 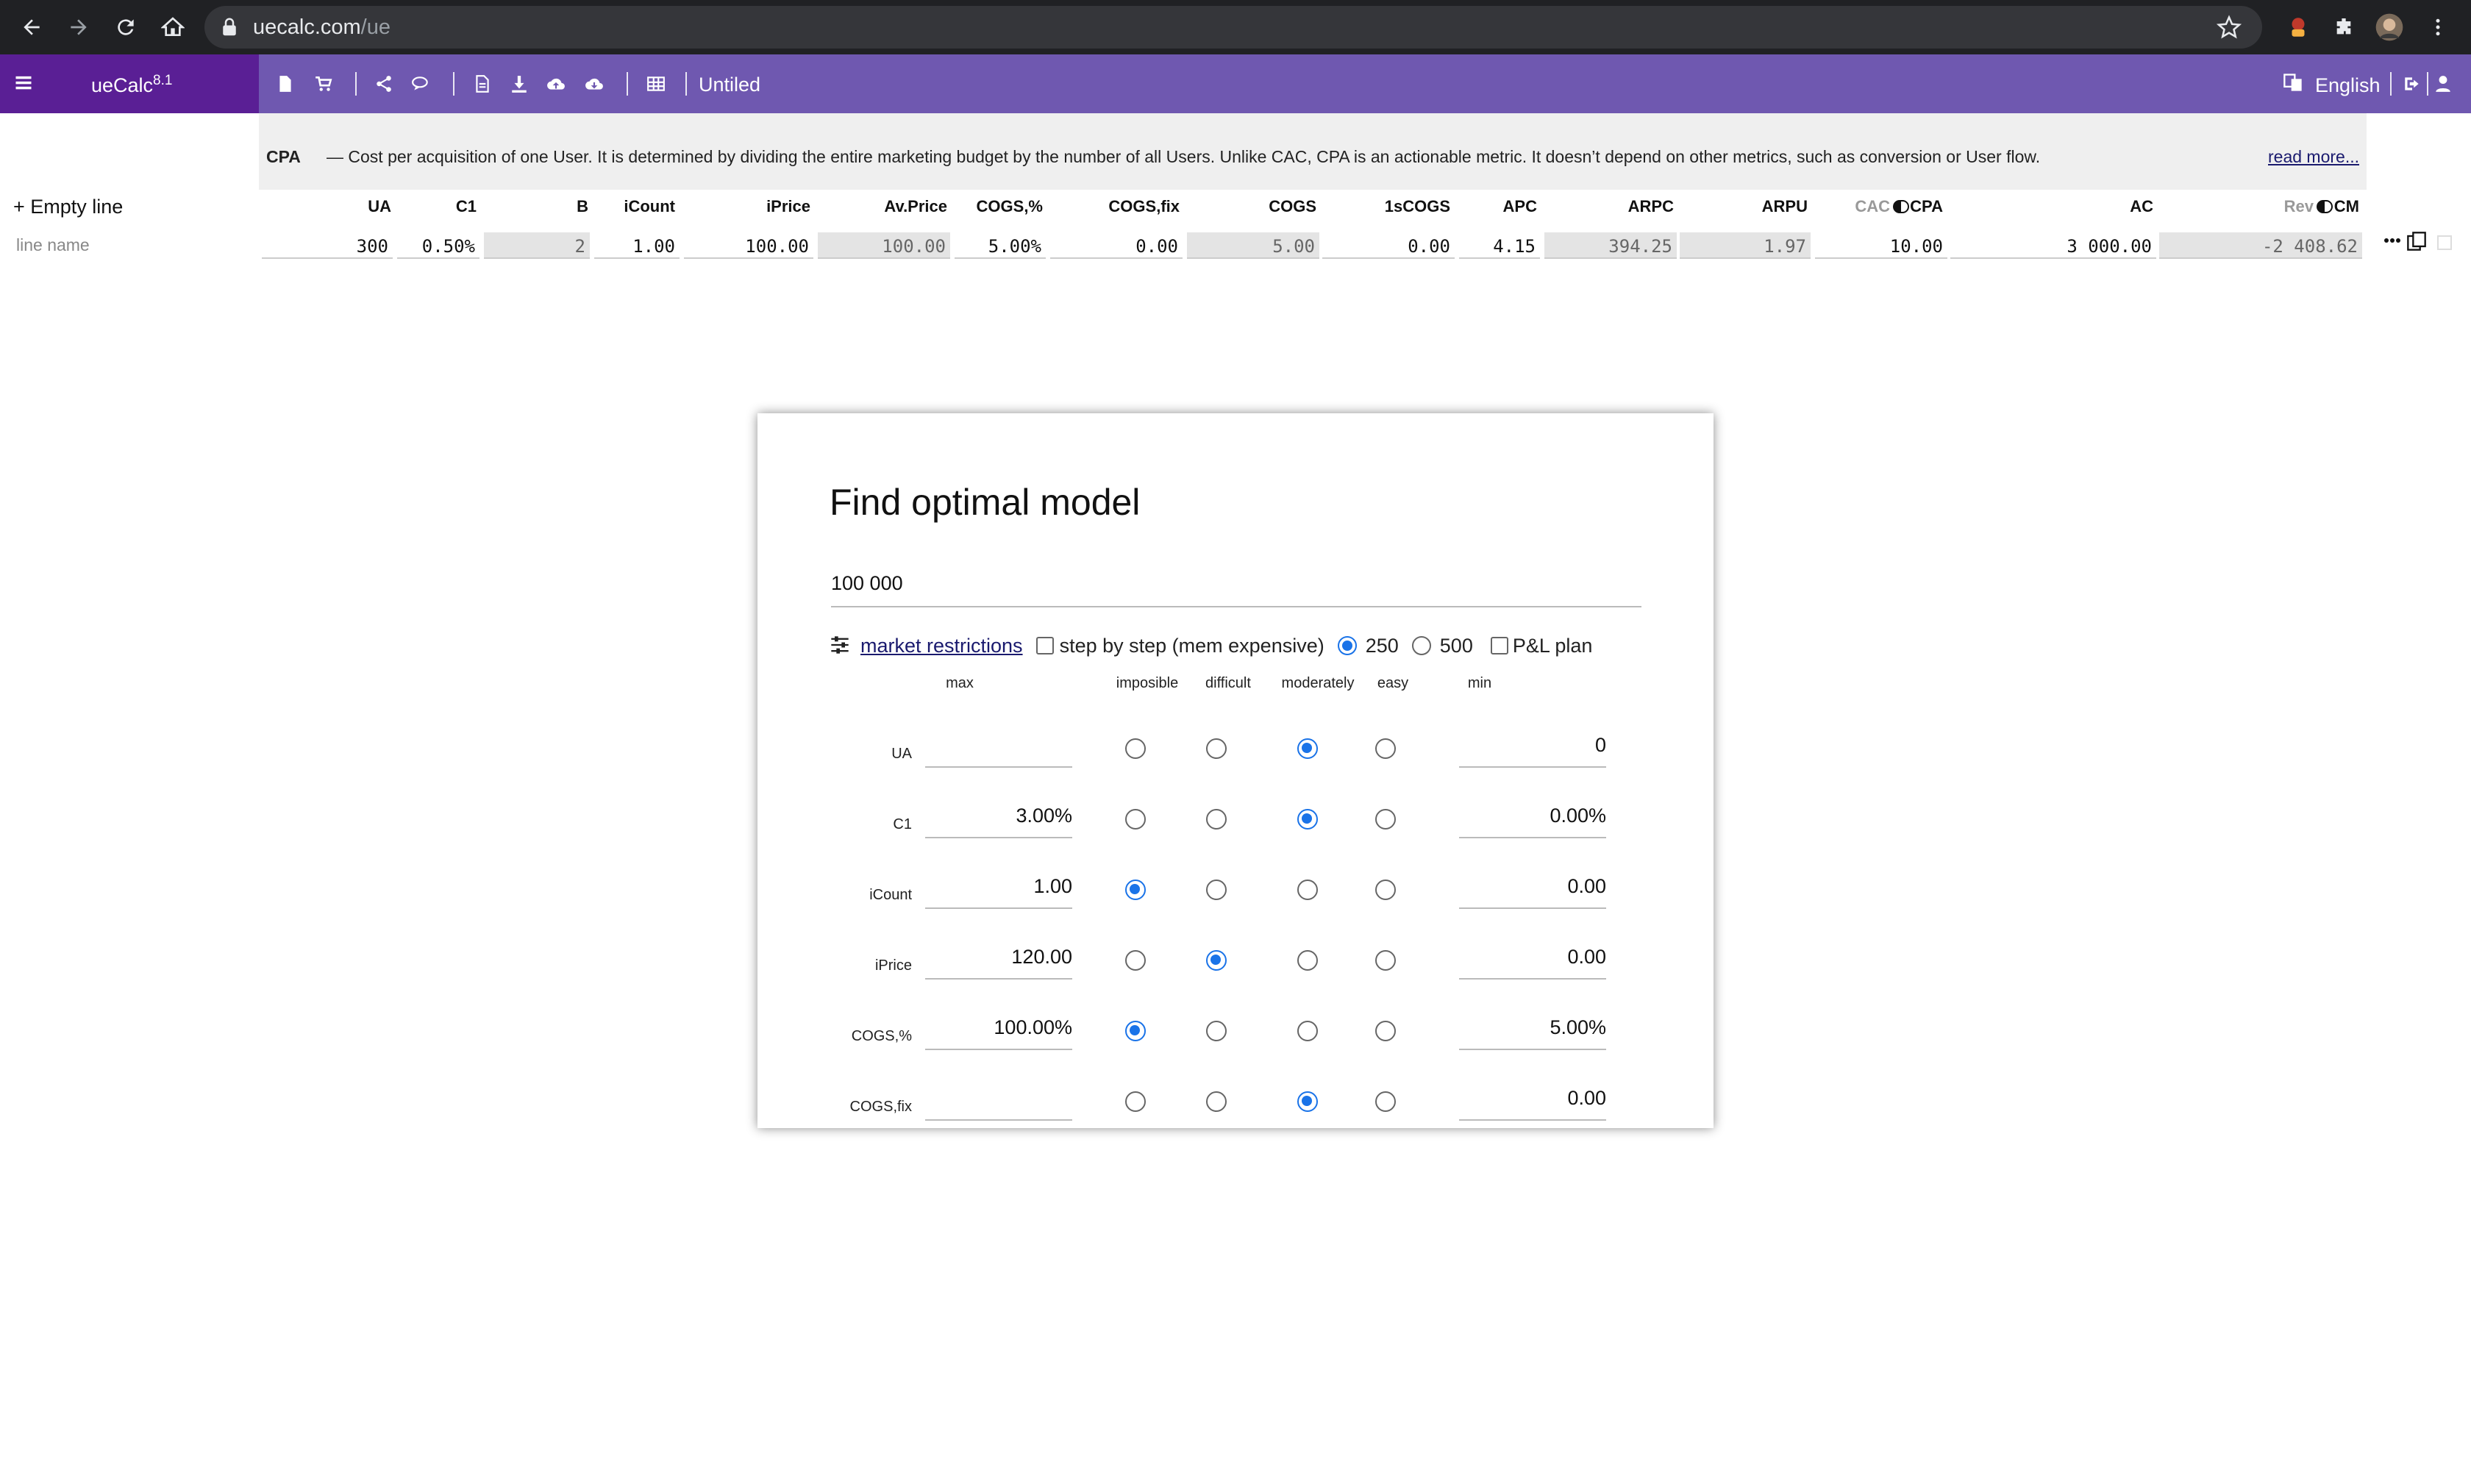 What do you see at coordinates (2389, 27) in the screenshot?
I see `profile-avatar-icon` at bounding box center [2389, 27].